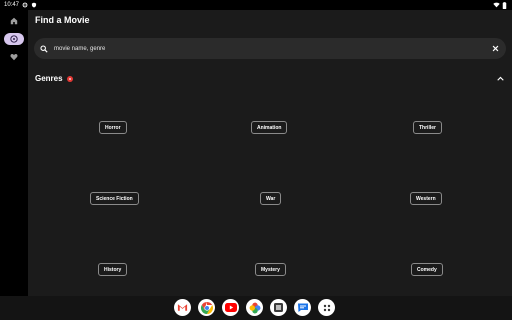 This screenshot has width=512, height=320. I want to click on page-title: Find a Movie, so click(62, 20).